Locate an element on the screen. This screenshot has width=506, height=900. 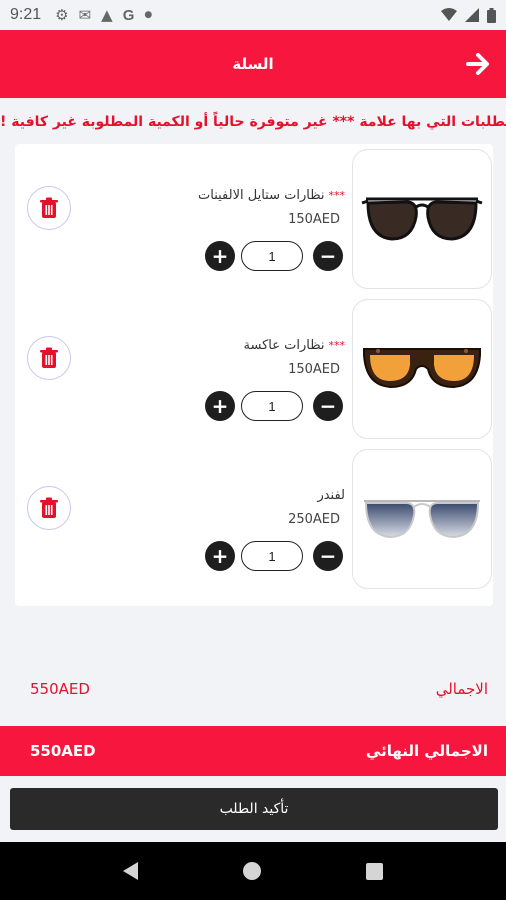
signal-icon is located at coordinates (472, 15).